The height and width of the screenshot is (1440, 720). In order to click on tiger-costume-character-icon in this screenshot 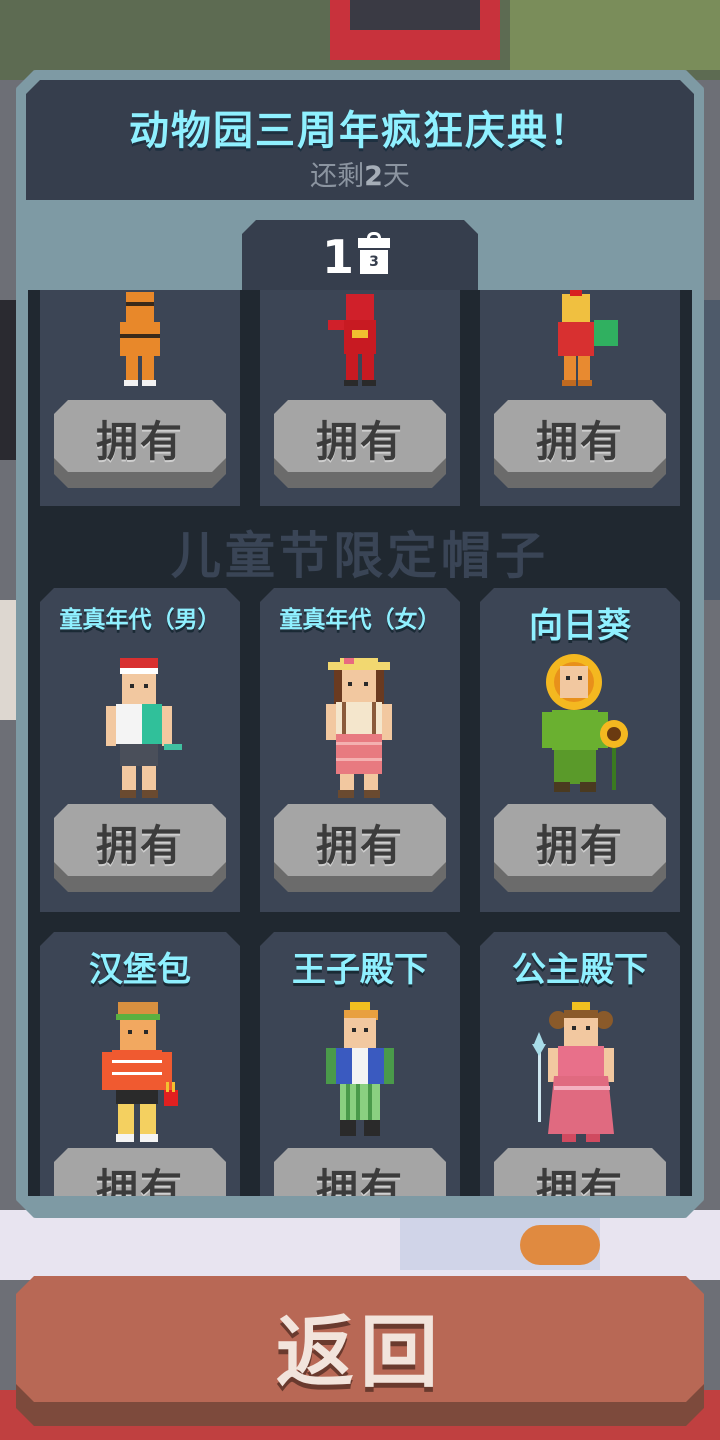, I will do `click(140, 339)`.